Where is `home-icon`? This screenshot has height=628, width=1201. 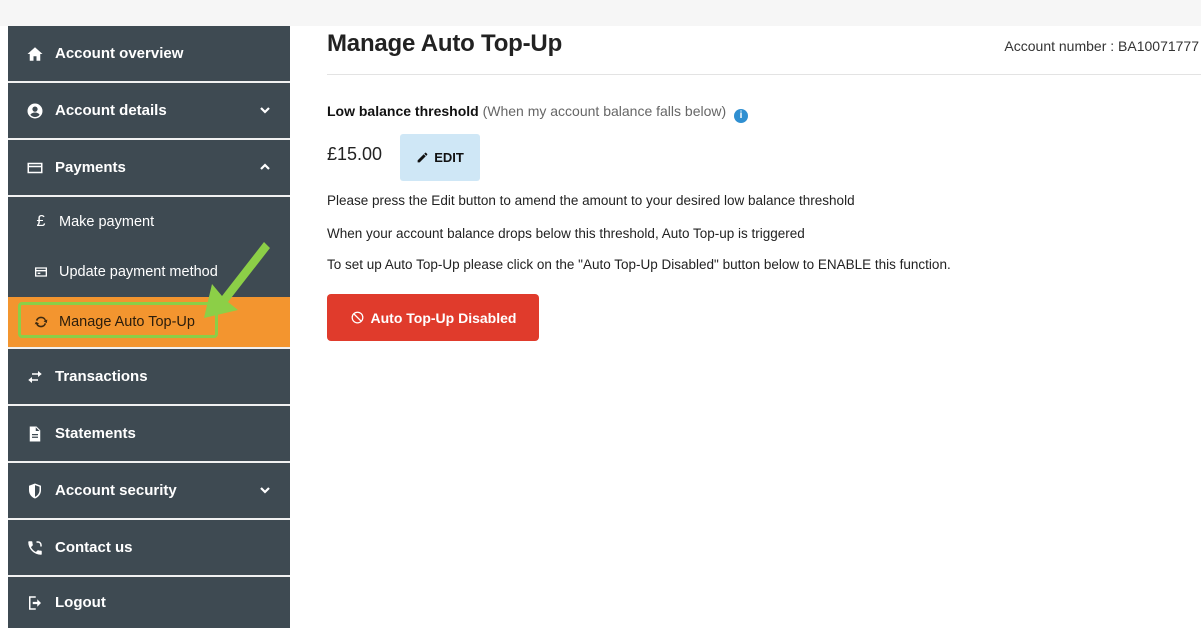 home-icon is located at coordinates (35, 54).